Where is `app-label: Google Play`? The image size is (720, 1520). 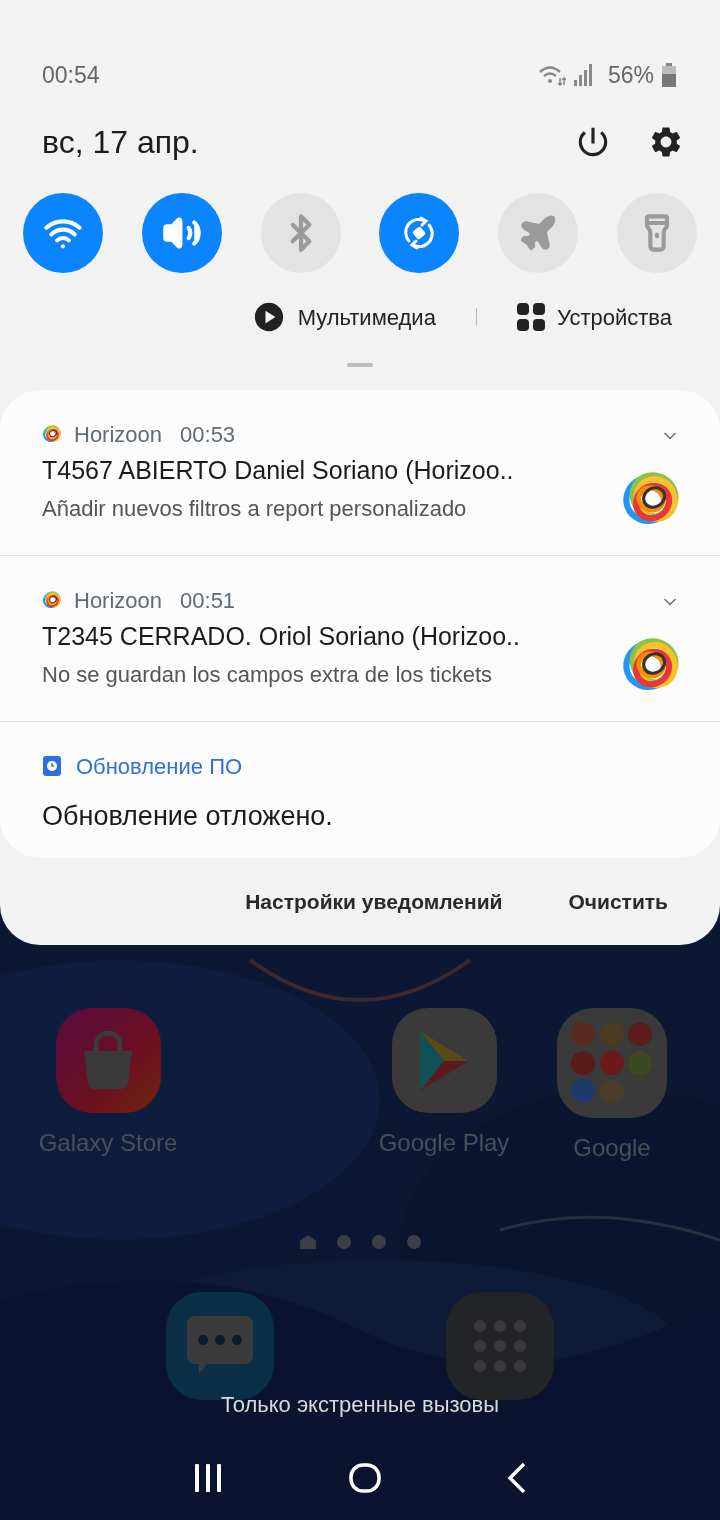
app-label: Google Play is located at coordinates (444, 1143).